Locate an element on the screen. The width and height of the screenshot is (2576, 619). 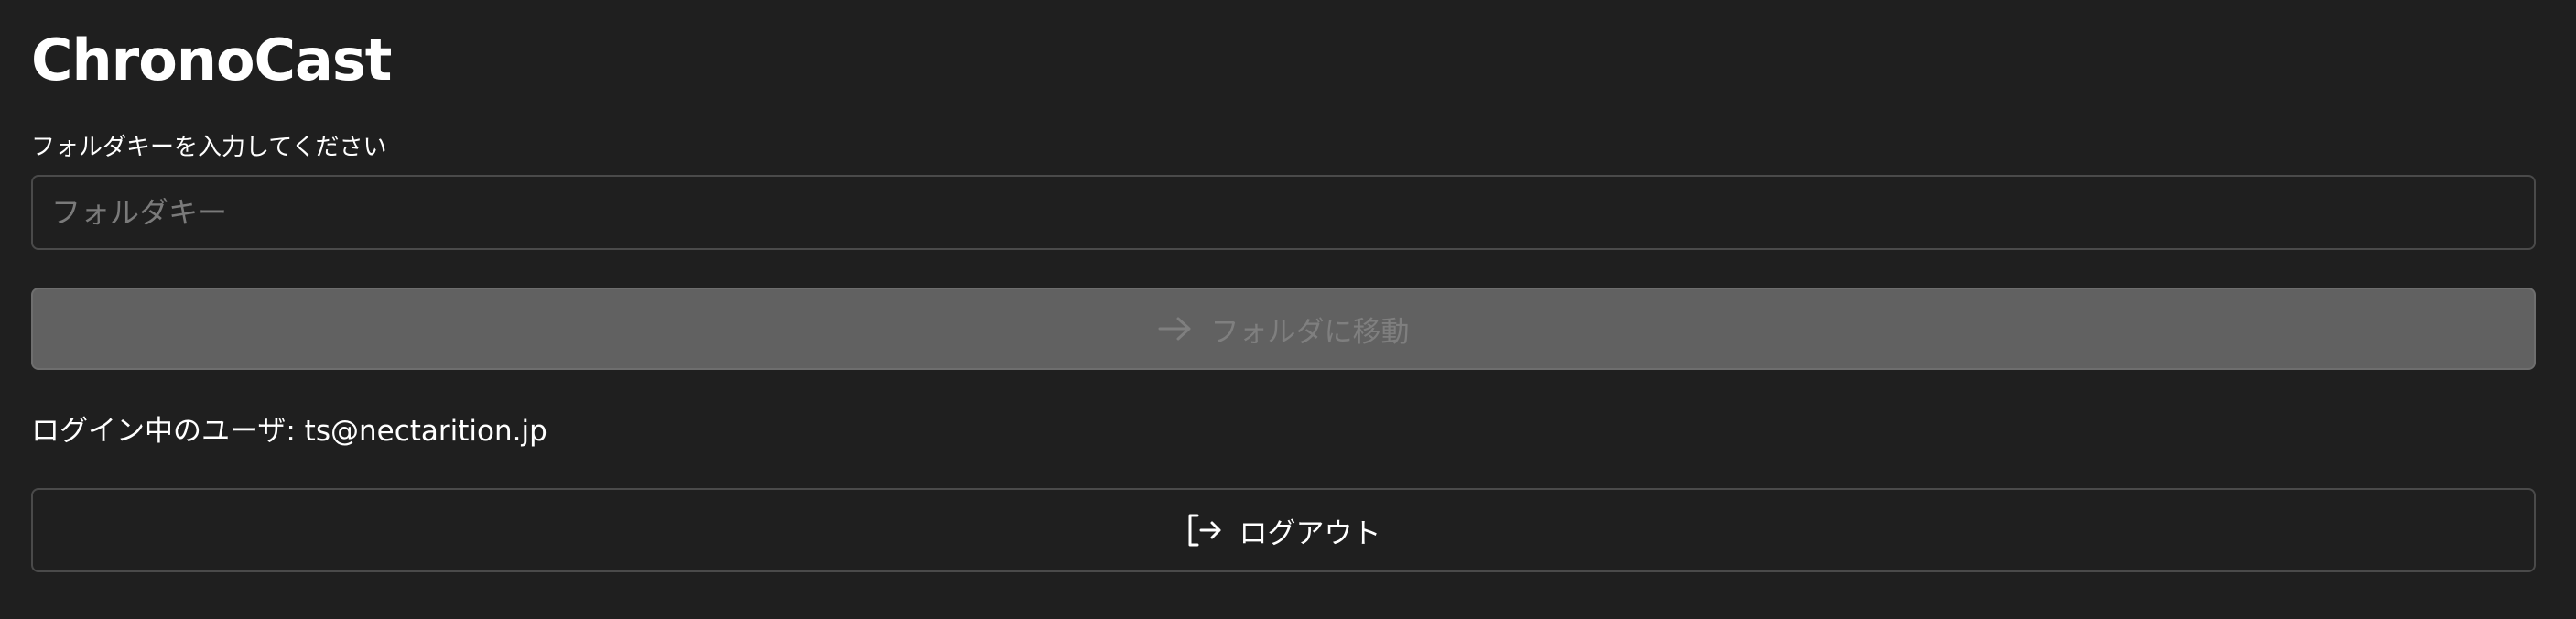
arrow-right-icon is located at coordinates (1184, 329).